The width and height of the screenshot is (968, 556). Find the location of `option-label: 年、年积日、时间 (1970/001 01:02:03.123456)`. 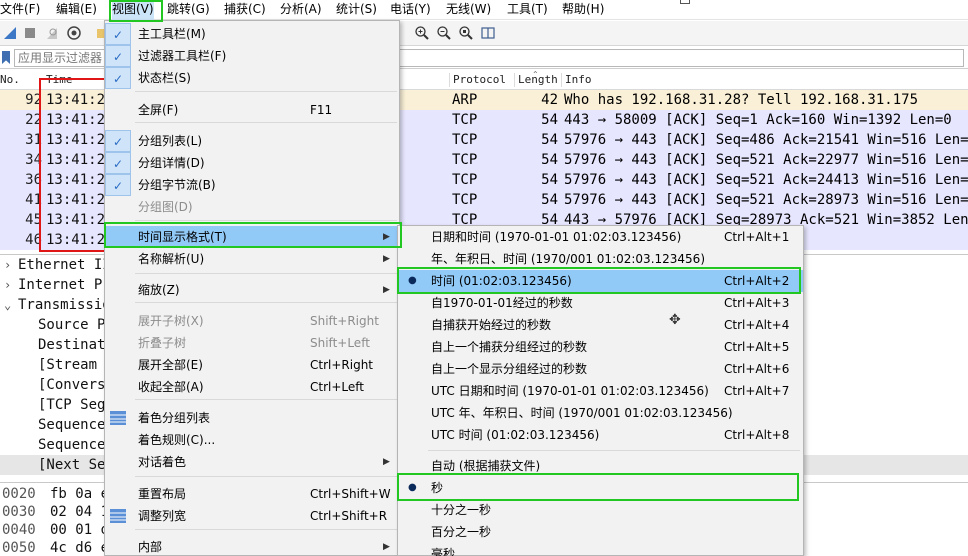

option-label: 年、年积日、时间 (1970/001 01:02:03.123456) is located at coordinates (568, 259).